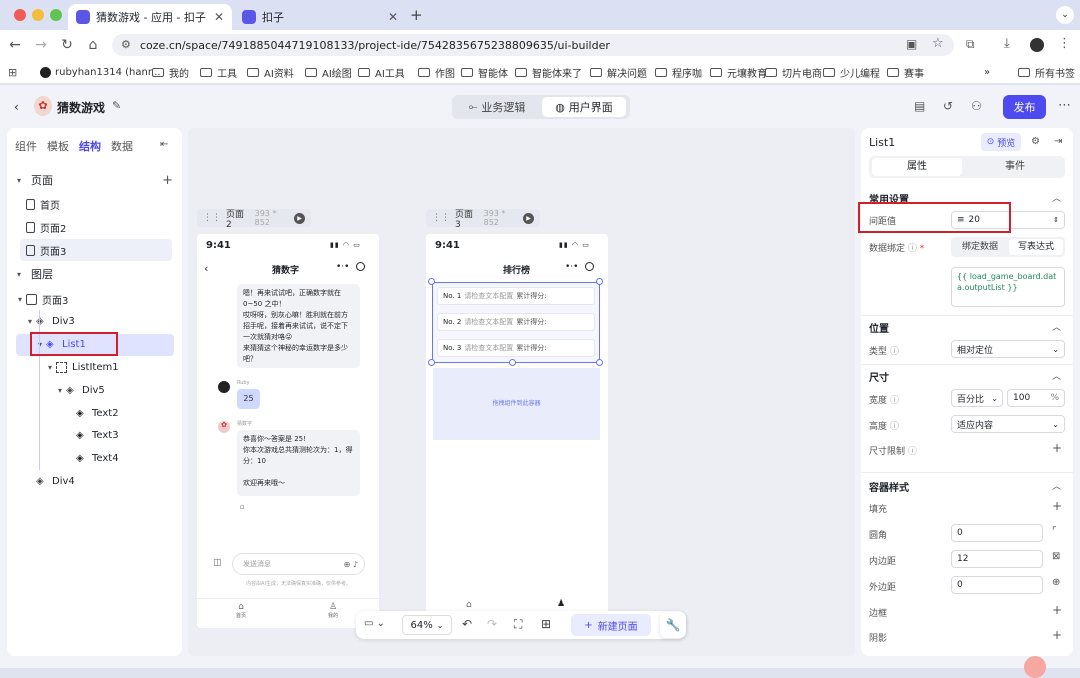  What do you see at coordinates (298, 564) in the screenshot?
I see `chat-input: 发送消息 ⊕ ♪` at bounding box center [298, 564].